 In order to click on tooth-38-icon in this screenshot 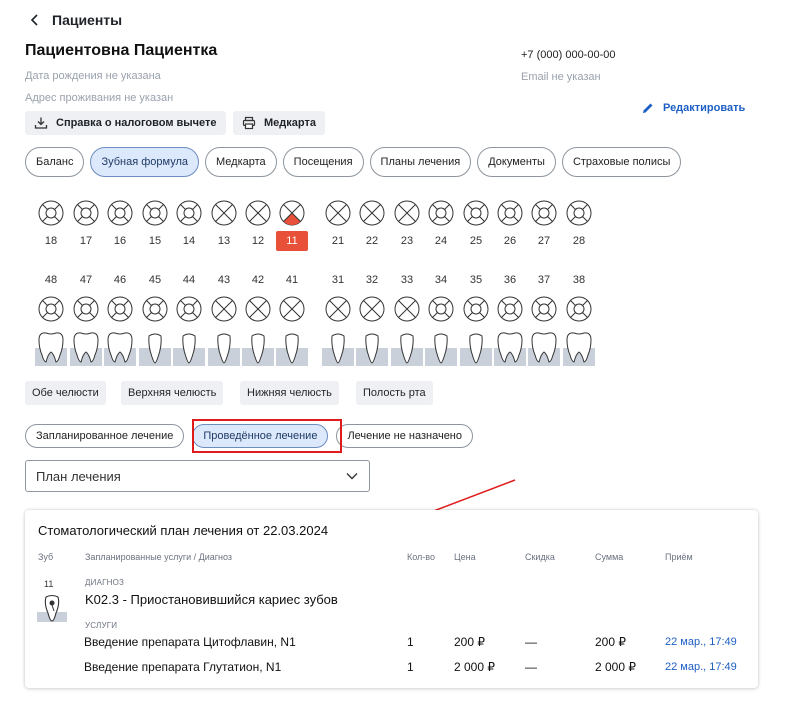, I will do `click(579, 309)`.